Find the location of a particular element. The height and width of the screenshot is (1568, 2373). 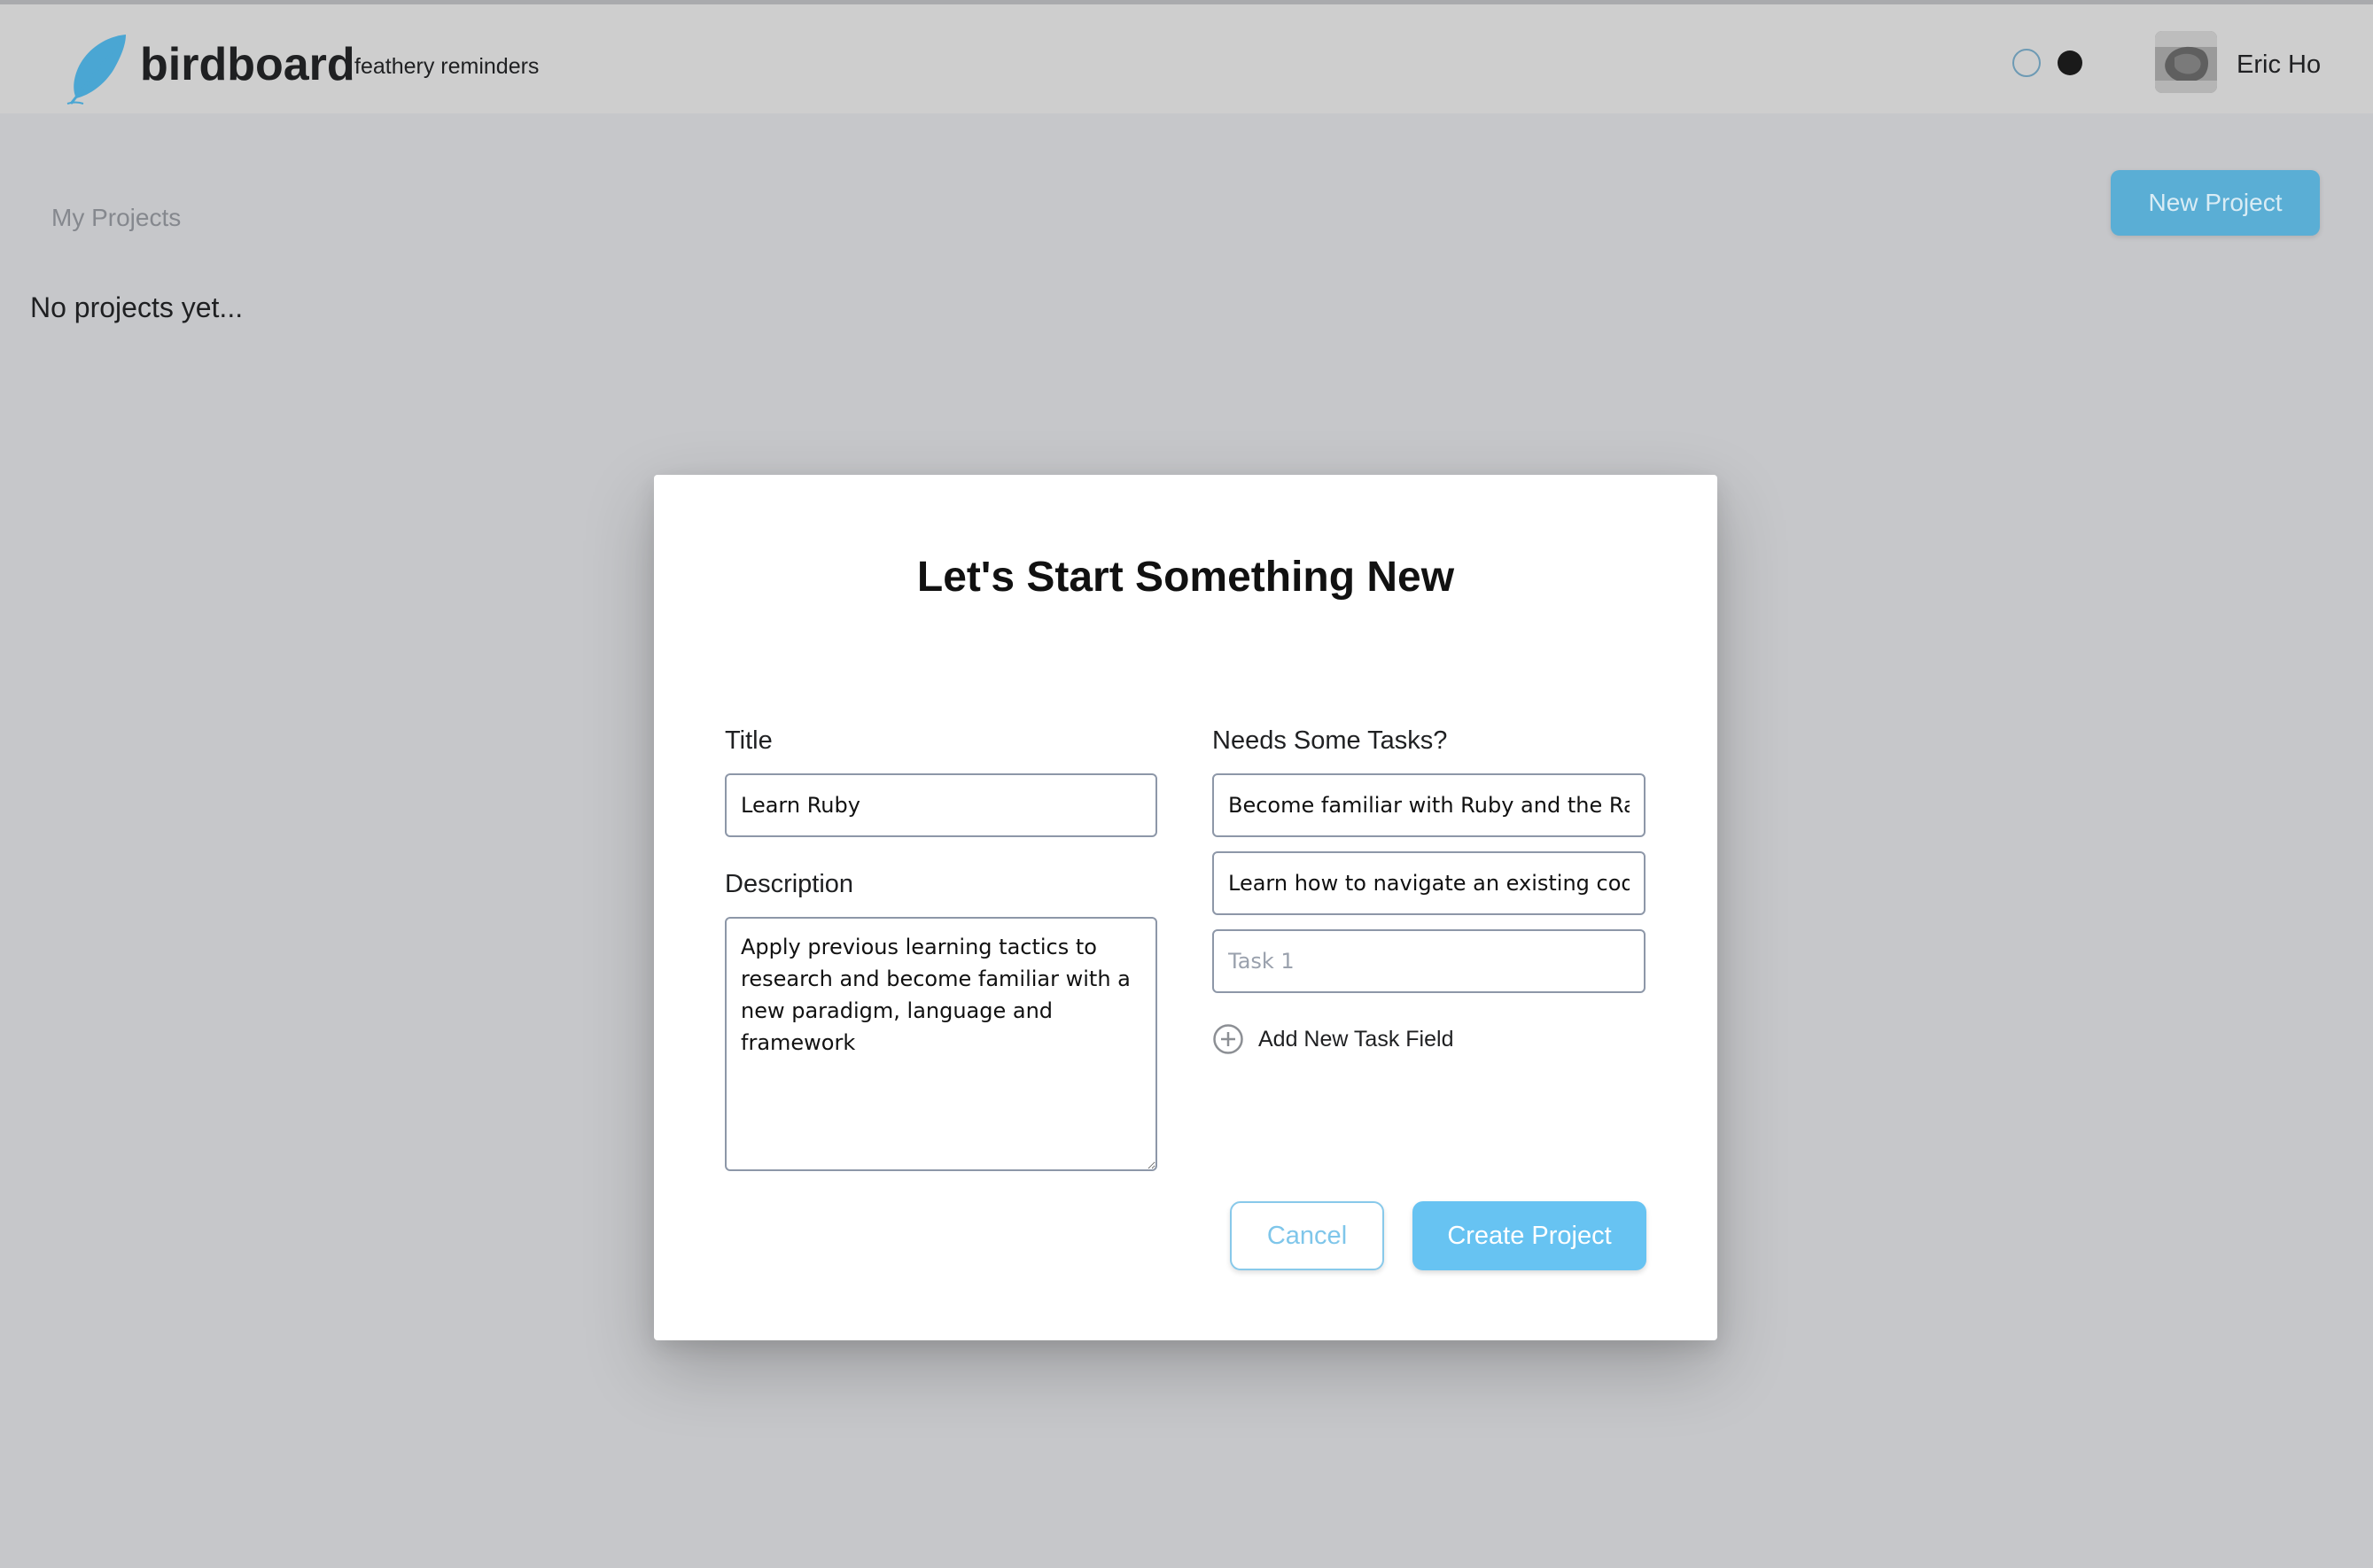

plus-circle-icon is located at coordinates (1228, 1039).